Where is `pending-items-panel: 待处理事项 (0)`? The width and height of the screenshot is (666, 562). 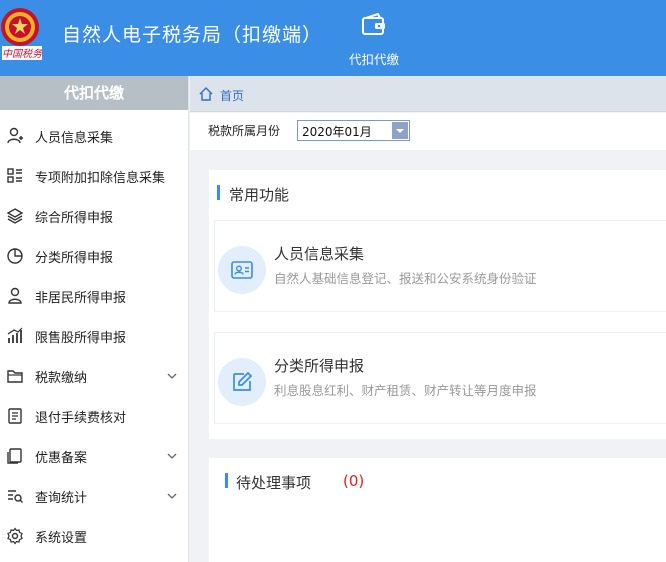 pending-items-panel: 待处理事项 (0) is located at coordinates (437, 510).